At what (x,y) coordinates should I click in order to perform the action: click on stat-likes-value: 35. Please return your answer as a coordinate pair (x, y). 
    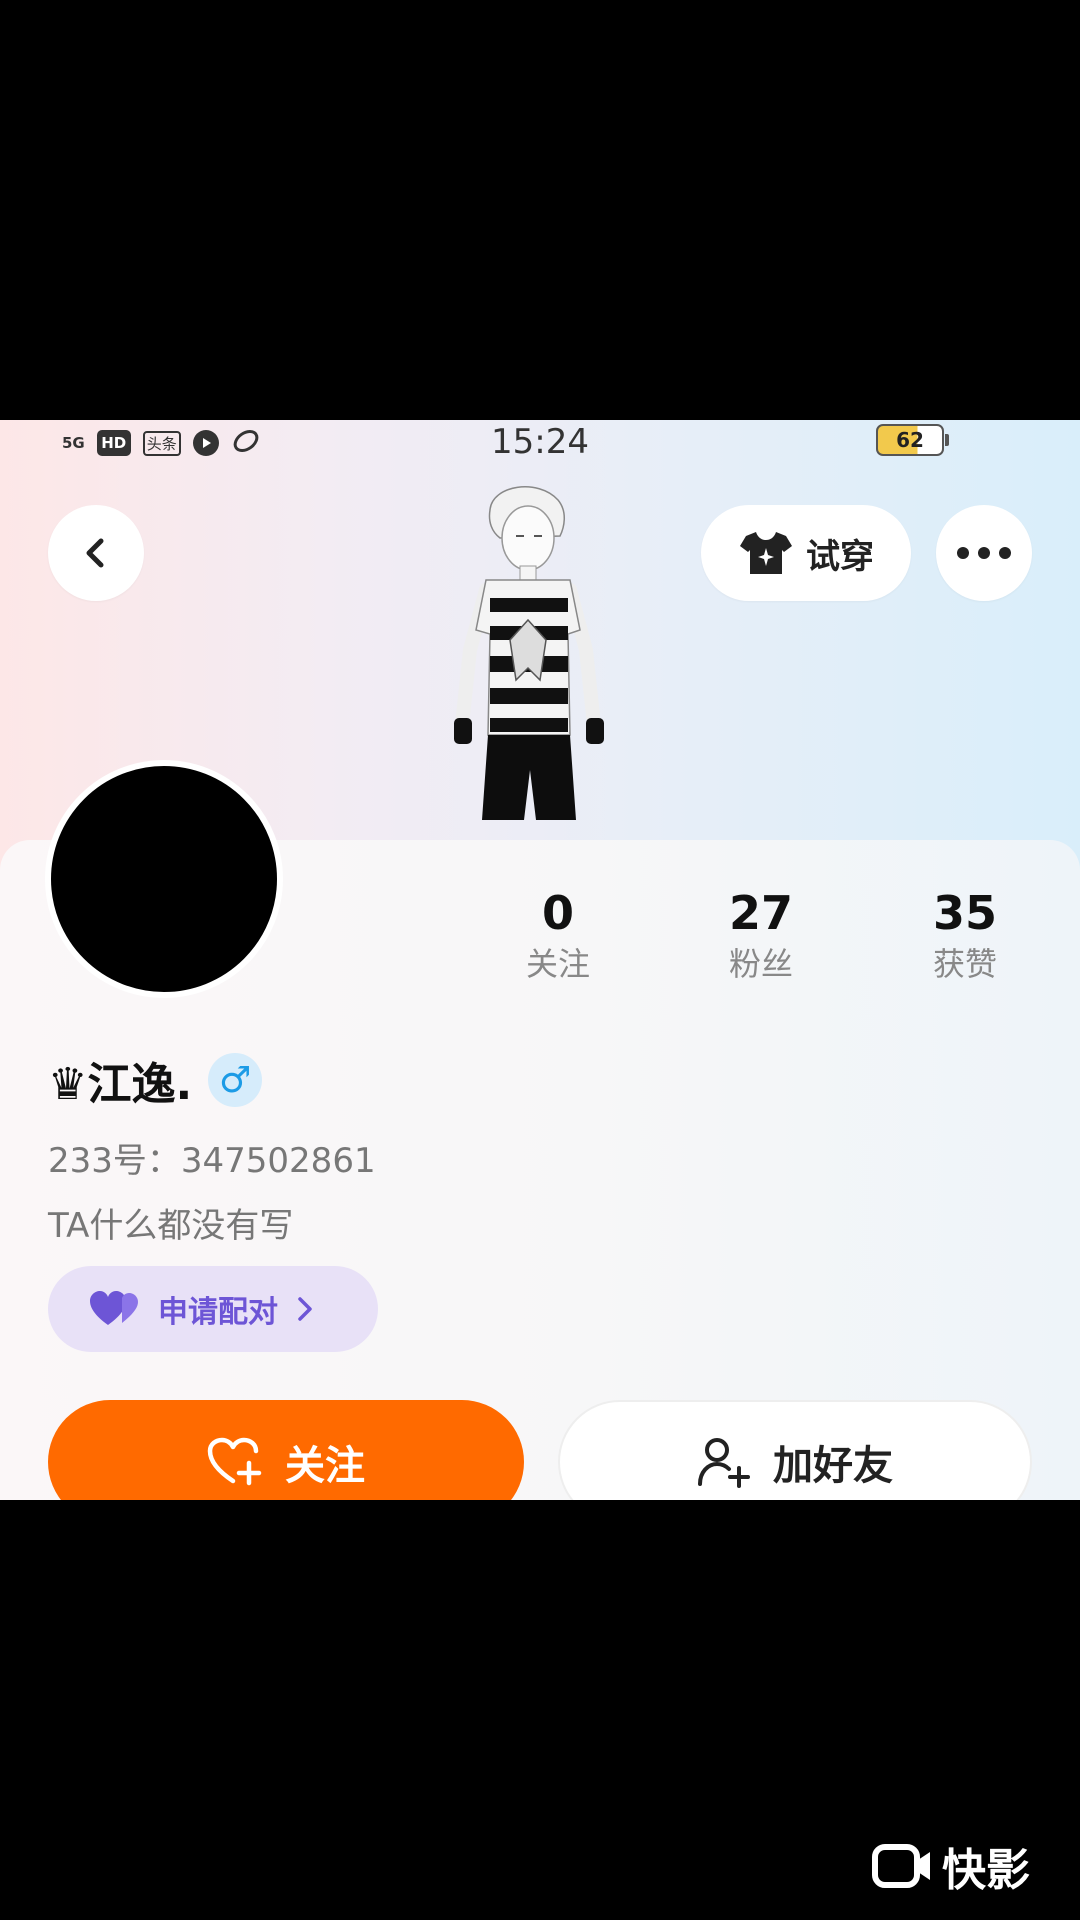
    Looking at the image, I should click on (964, 913).